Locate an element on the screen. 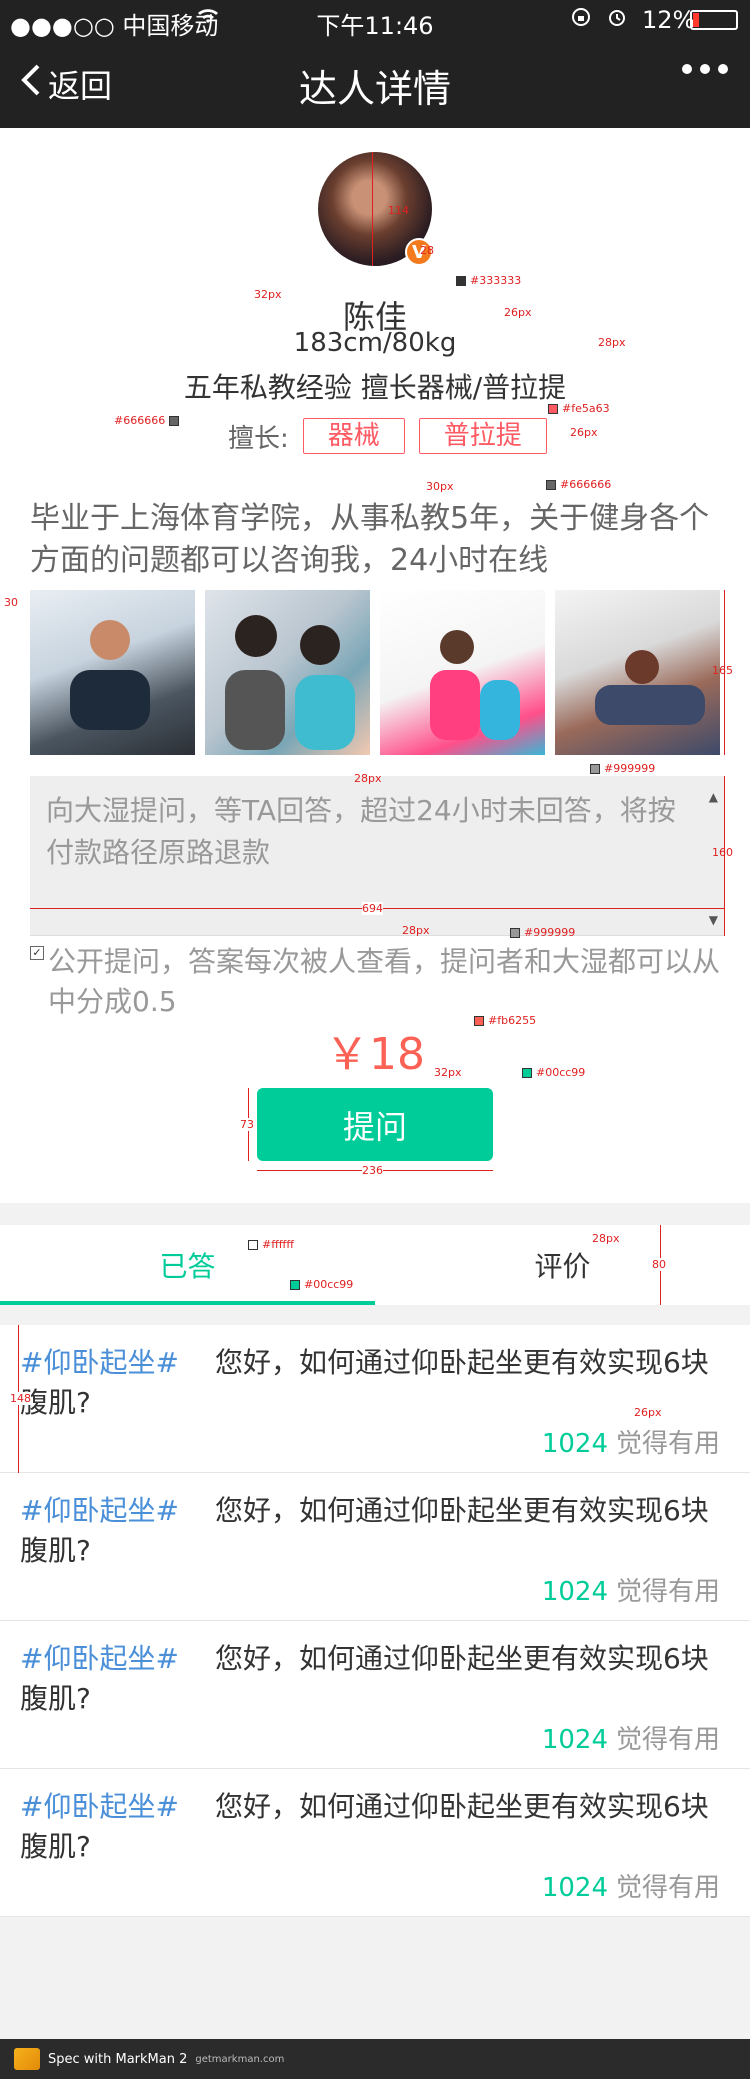 The height and width of the screenshot is (2079, 750). status-bar: ●●●○○ 中国移动 下午11:46 12% is located at coordinates (375, 20).